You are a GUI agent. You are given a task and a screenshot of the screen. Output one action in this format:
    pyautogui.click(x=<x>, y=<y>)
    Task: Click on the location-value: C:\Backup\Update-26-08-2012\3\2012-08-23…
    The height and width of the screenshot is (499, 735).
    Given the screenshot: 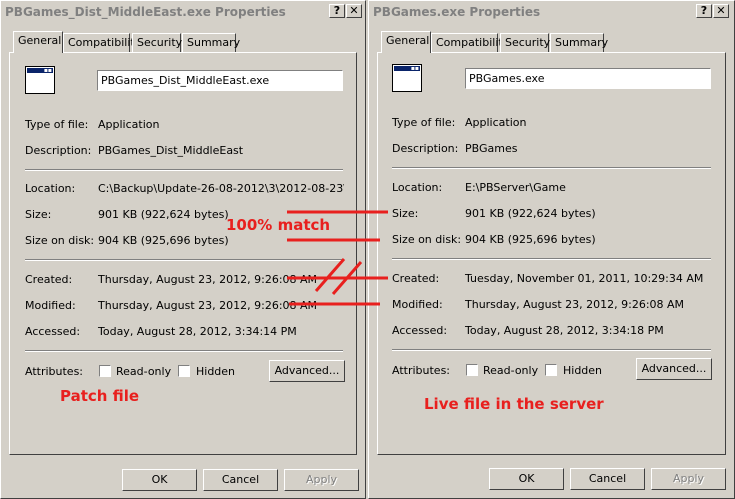 What is the action you would take?
    pyautogui.click(x=221, y=188)
    